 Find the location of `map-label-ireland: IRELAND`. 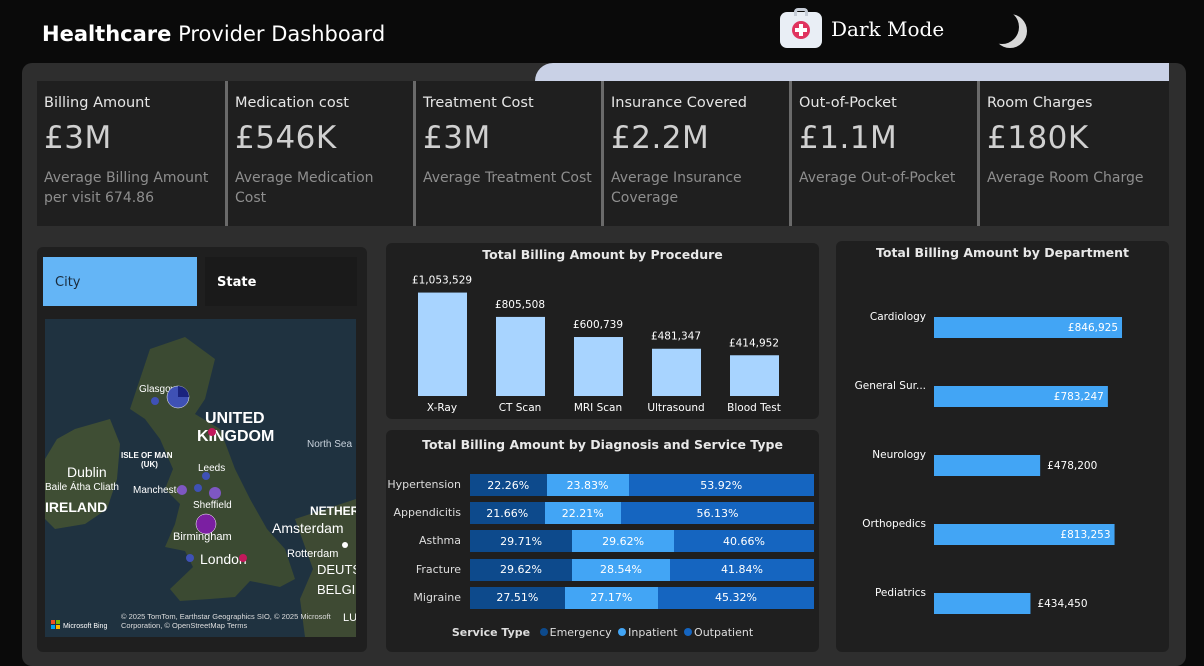

map-label-ireland: IRELAND is located at coordinates (76, 507).